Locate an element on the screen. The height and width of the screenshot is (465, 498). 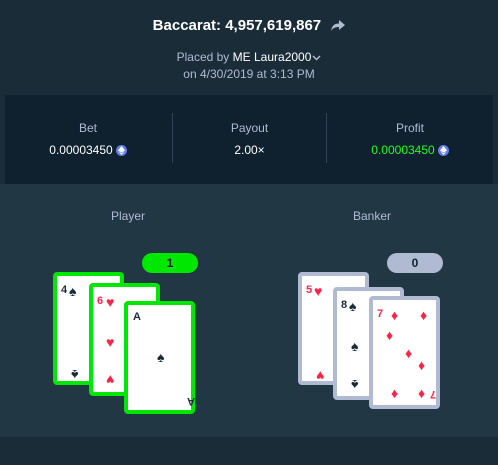
bet-value-row: 0.00003450 is located at coordinates (88, 150).